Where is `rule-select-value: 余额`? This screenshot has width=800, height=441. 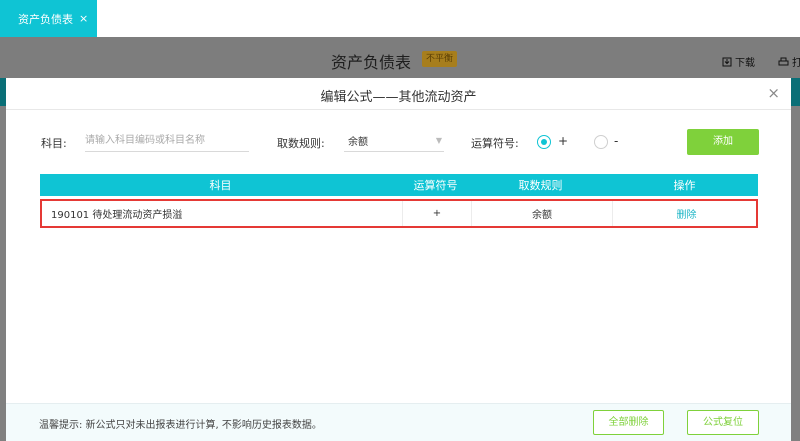
rule-select-value: 余额 is located at coordinates (358, 142).